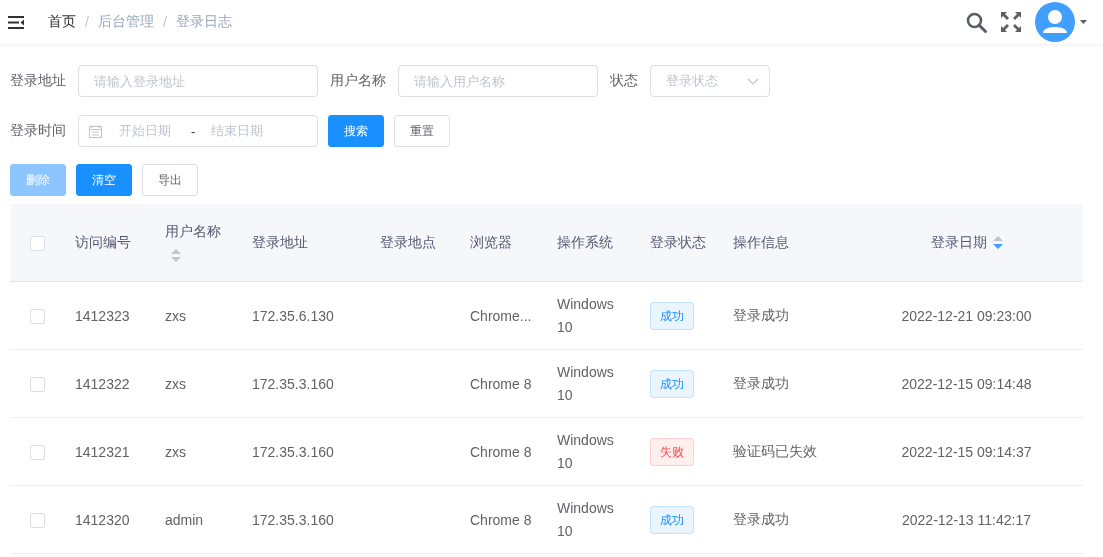 Image resolution: width=1103 pixels, height=557 pixels. What do you see at coordinates (678, 242) in the screenshot?
I see `column-header: 登录状态` at bounding box center [678, 242].